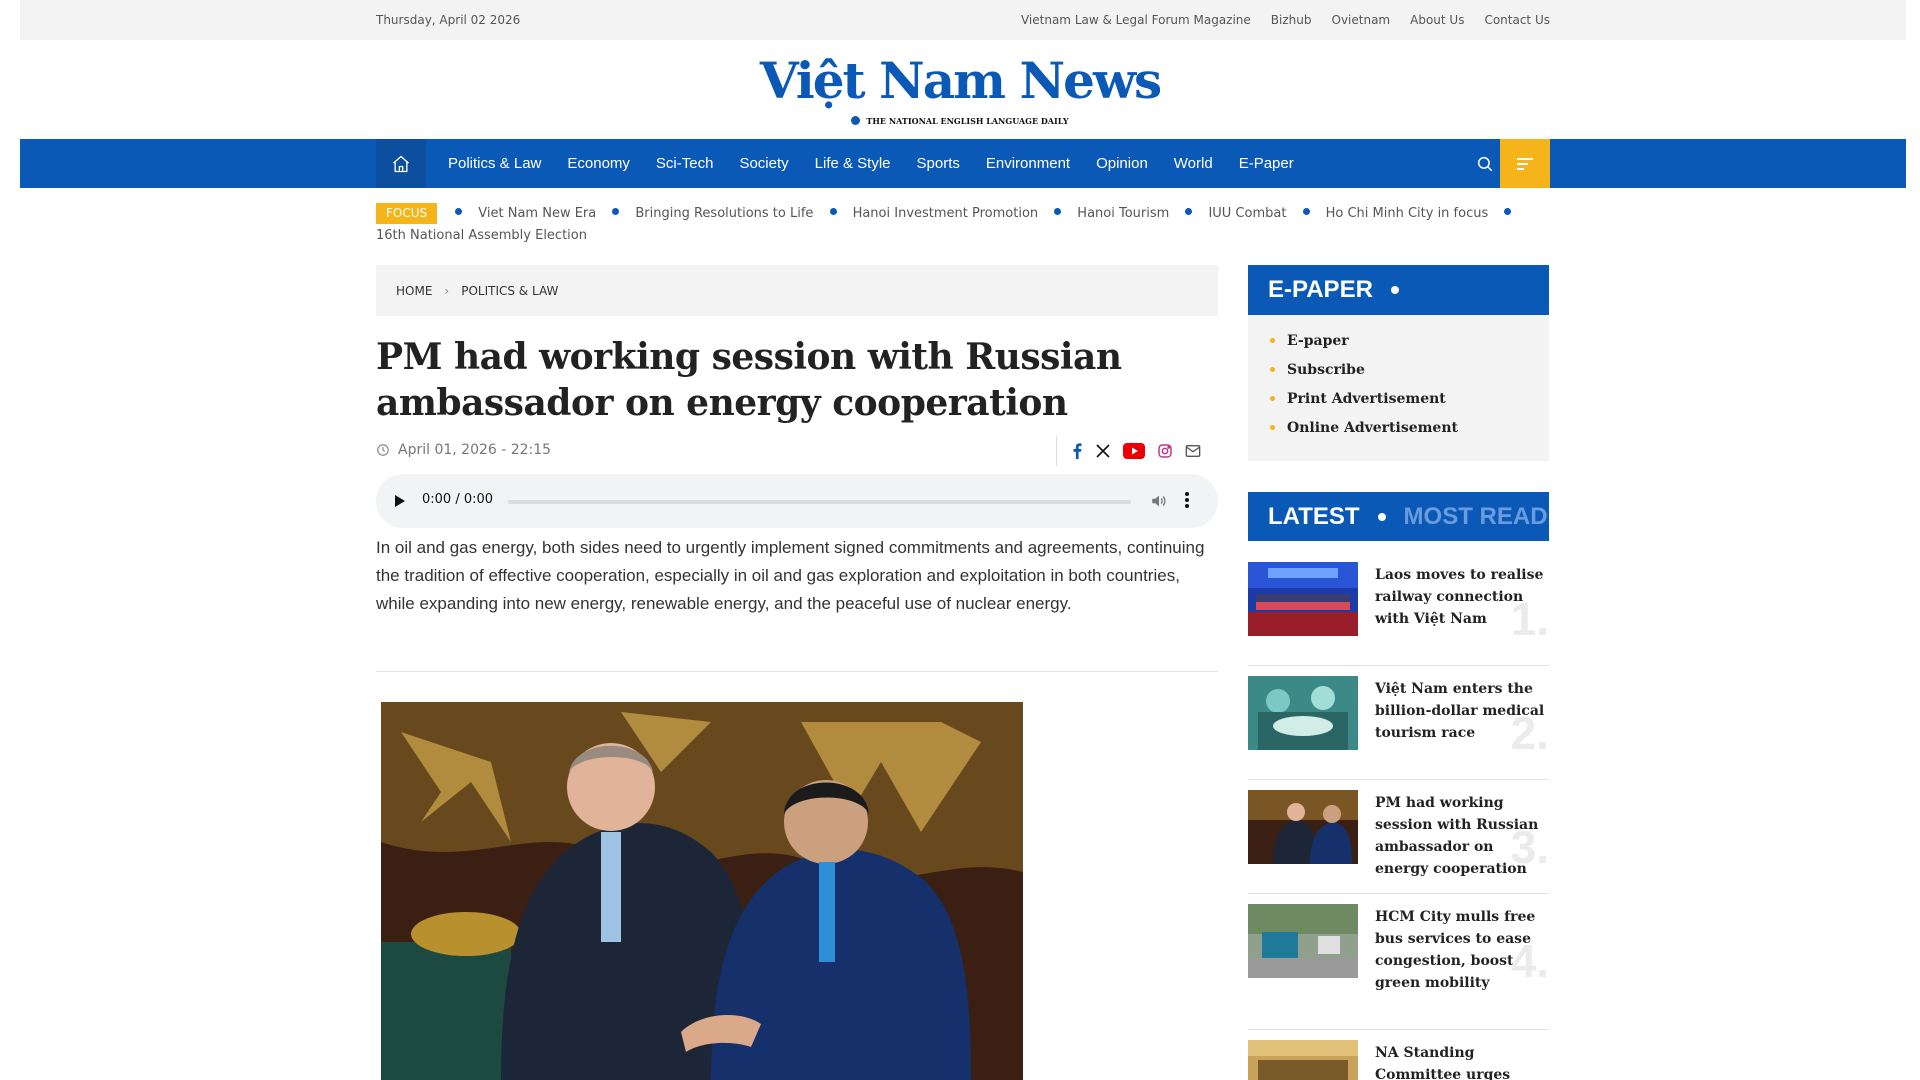 Image resolution: width=1920 pixels, height=1080 pixels. Describe the element at coordinates (763, 163) in the screenshot. I see `nav-item-society: Society` at that location.